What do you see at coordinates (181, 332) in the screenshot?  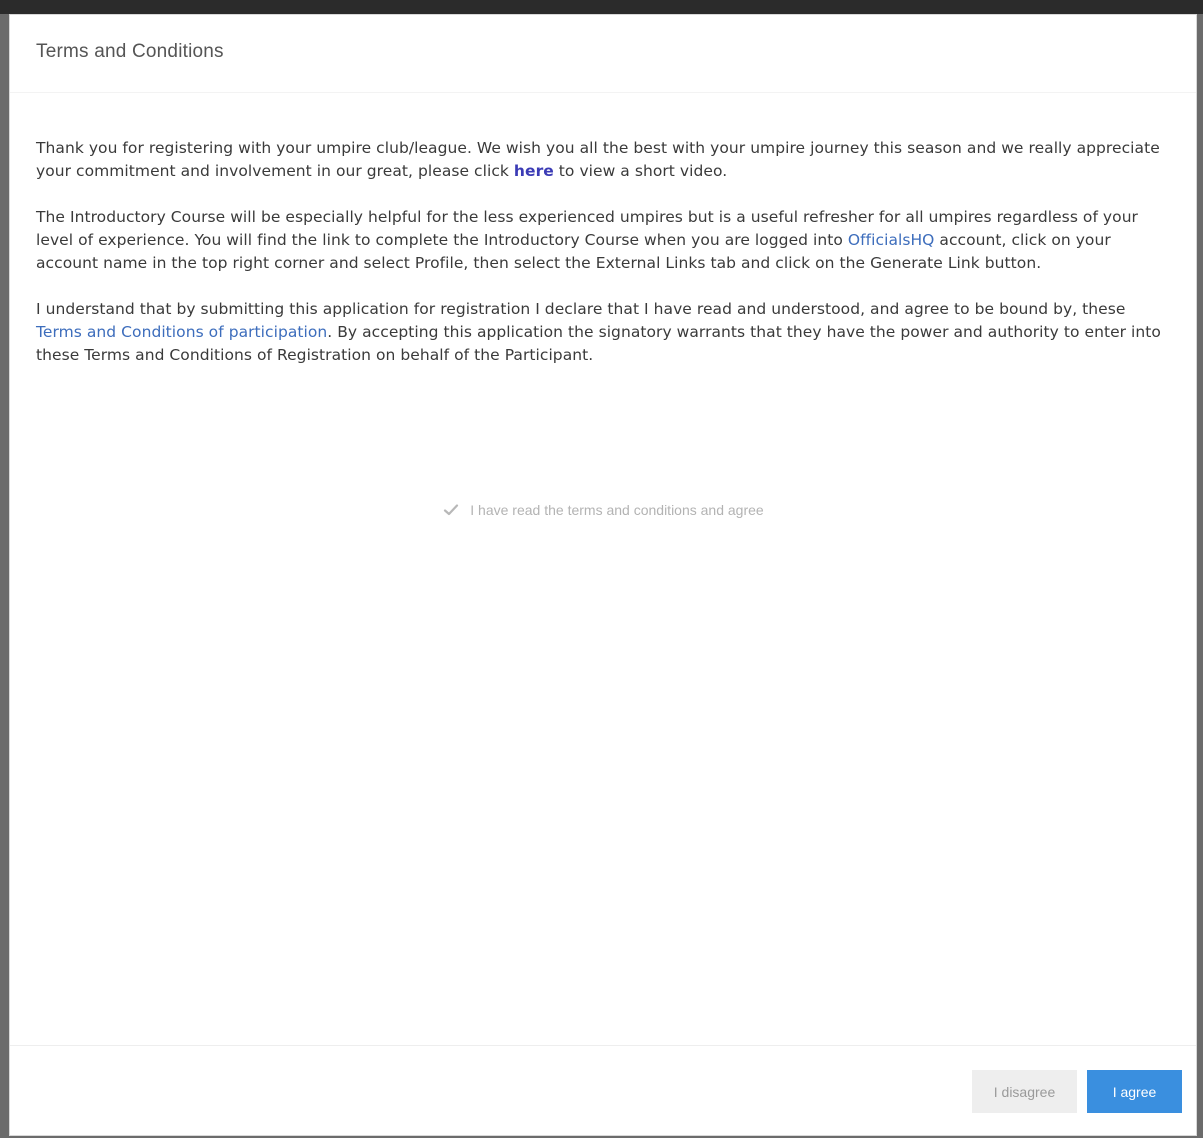 I see `terms-participation-link: Terms and Conditions of participation` at bounding box center [181, 332].